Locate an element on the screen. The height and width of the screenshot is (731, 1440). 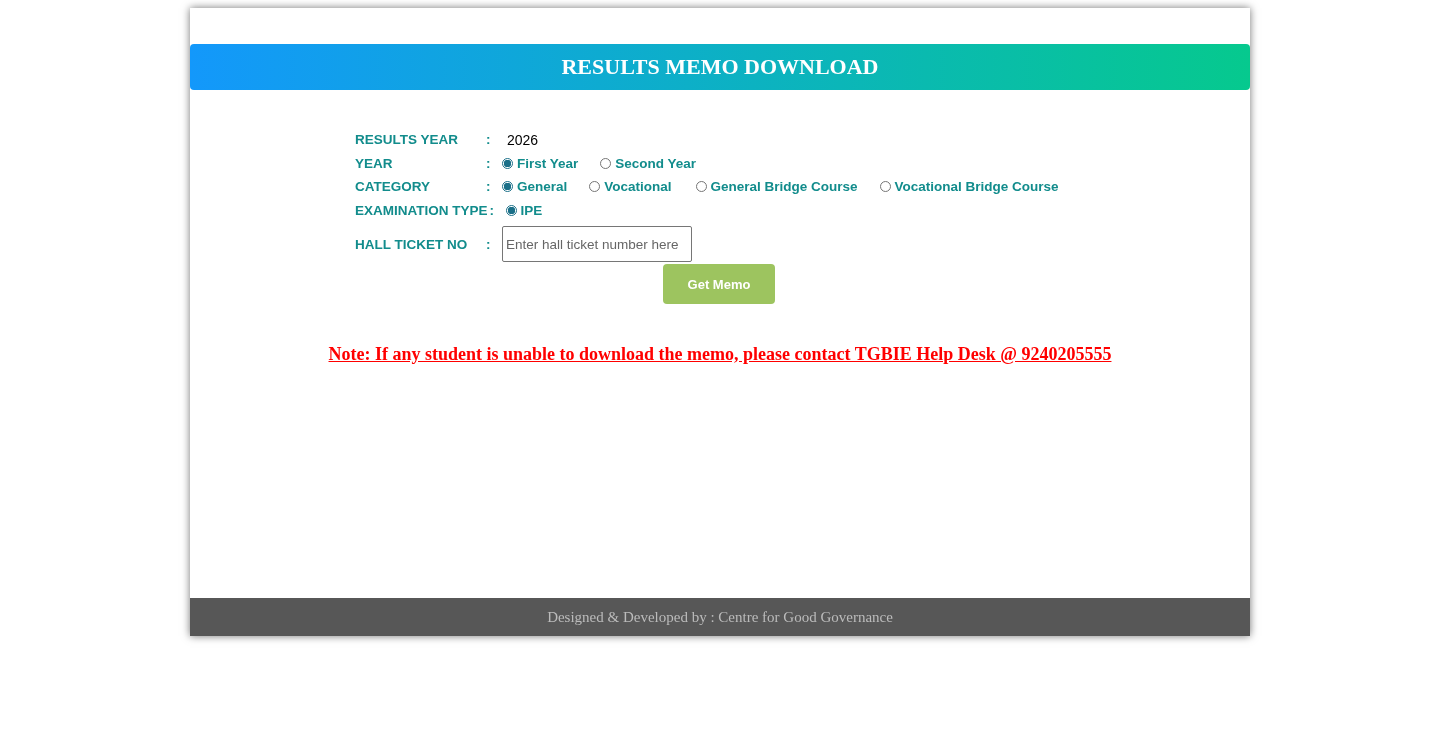
radio-label: Second Year is located at coordinates (656, 163).